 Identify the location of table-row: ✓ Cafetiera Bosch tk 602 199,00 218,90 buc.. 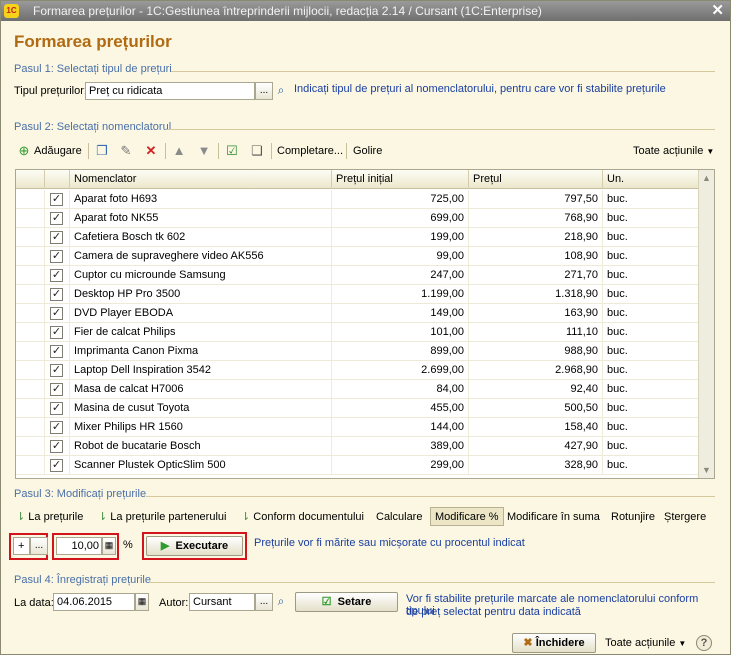
(357, 237).